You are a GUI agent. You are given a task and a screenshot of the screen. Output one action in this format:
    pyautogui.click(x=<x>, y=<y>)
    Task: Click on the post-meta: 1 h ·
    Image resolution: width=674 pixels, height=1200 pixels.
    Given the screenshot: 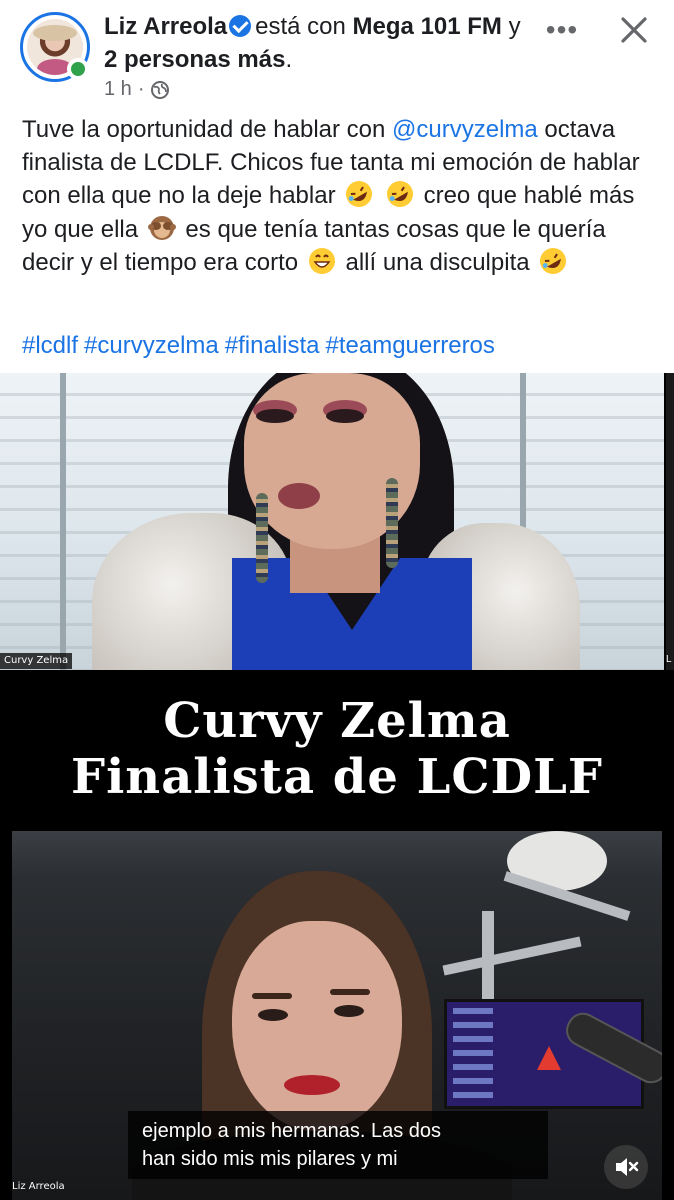 What is the action you would take?
    pyautogui.click(x=137, y=89)
    